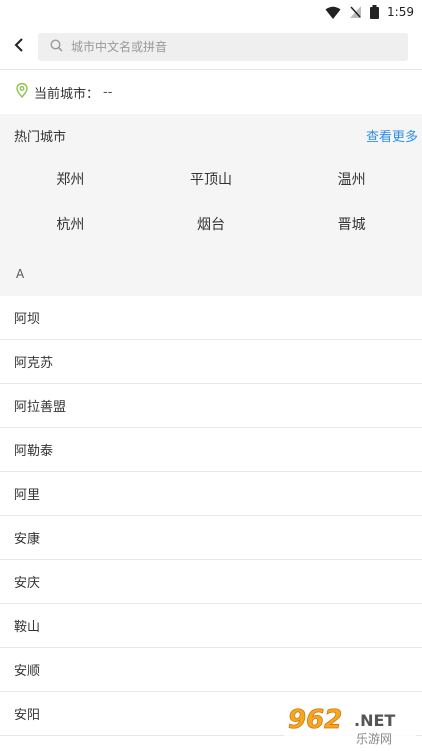 This screenshot has width=422, height=751. Describe the element at coordinates (211, 670) in the screenshot. I see `city-list-item: 安顺` at that location.